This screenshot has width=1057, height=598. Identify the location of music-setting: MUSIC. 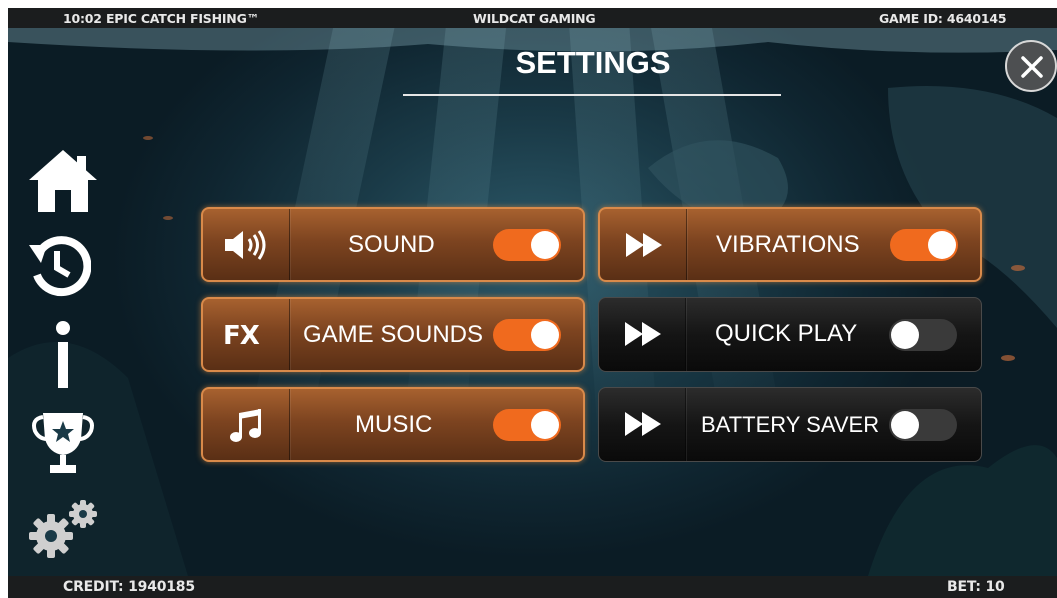
(393, 424).